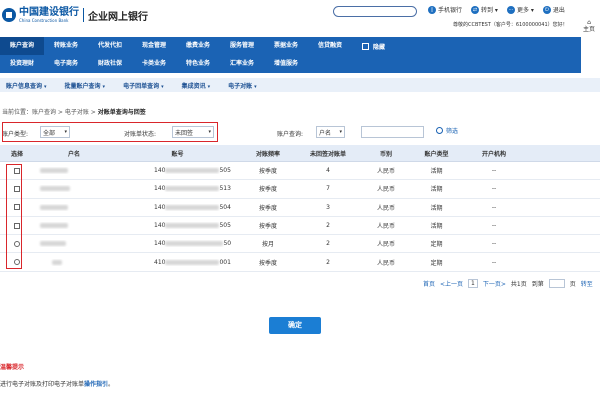 The width and height of the screenshot is (600, 400). I want to click on pager-total: 共1页, so click(518, 284).